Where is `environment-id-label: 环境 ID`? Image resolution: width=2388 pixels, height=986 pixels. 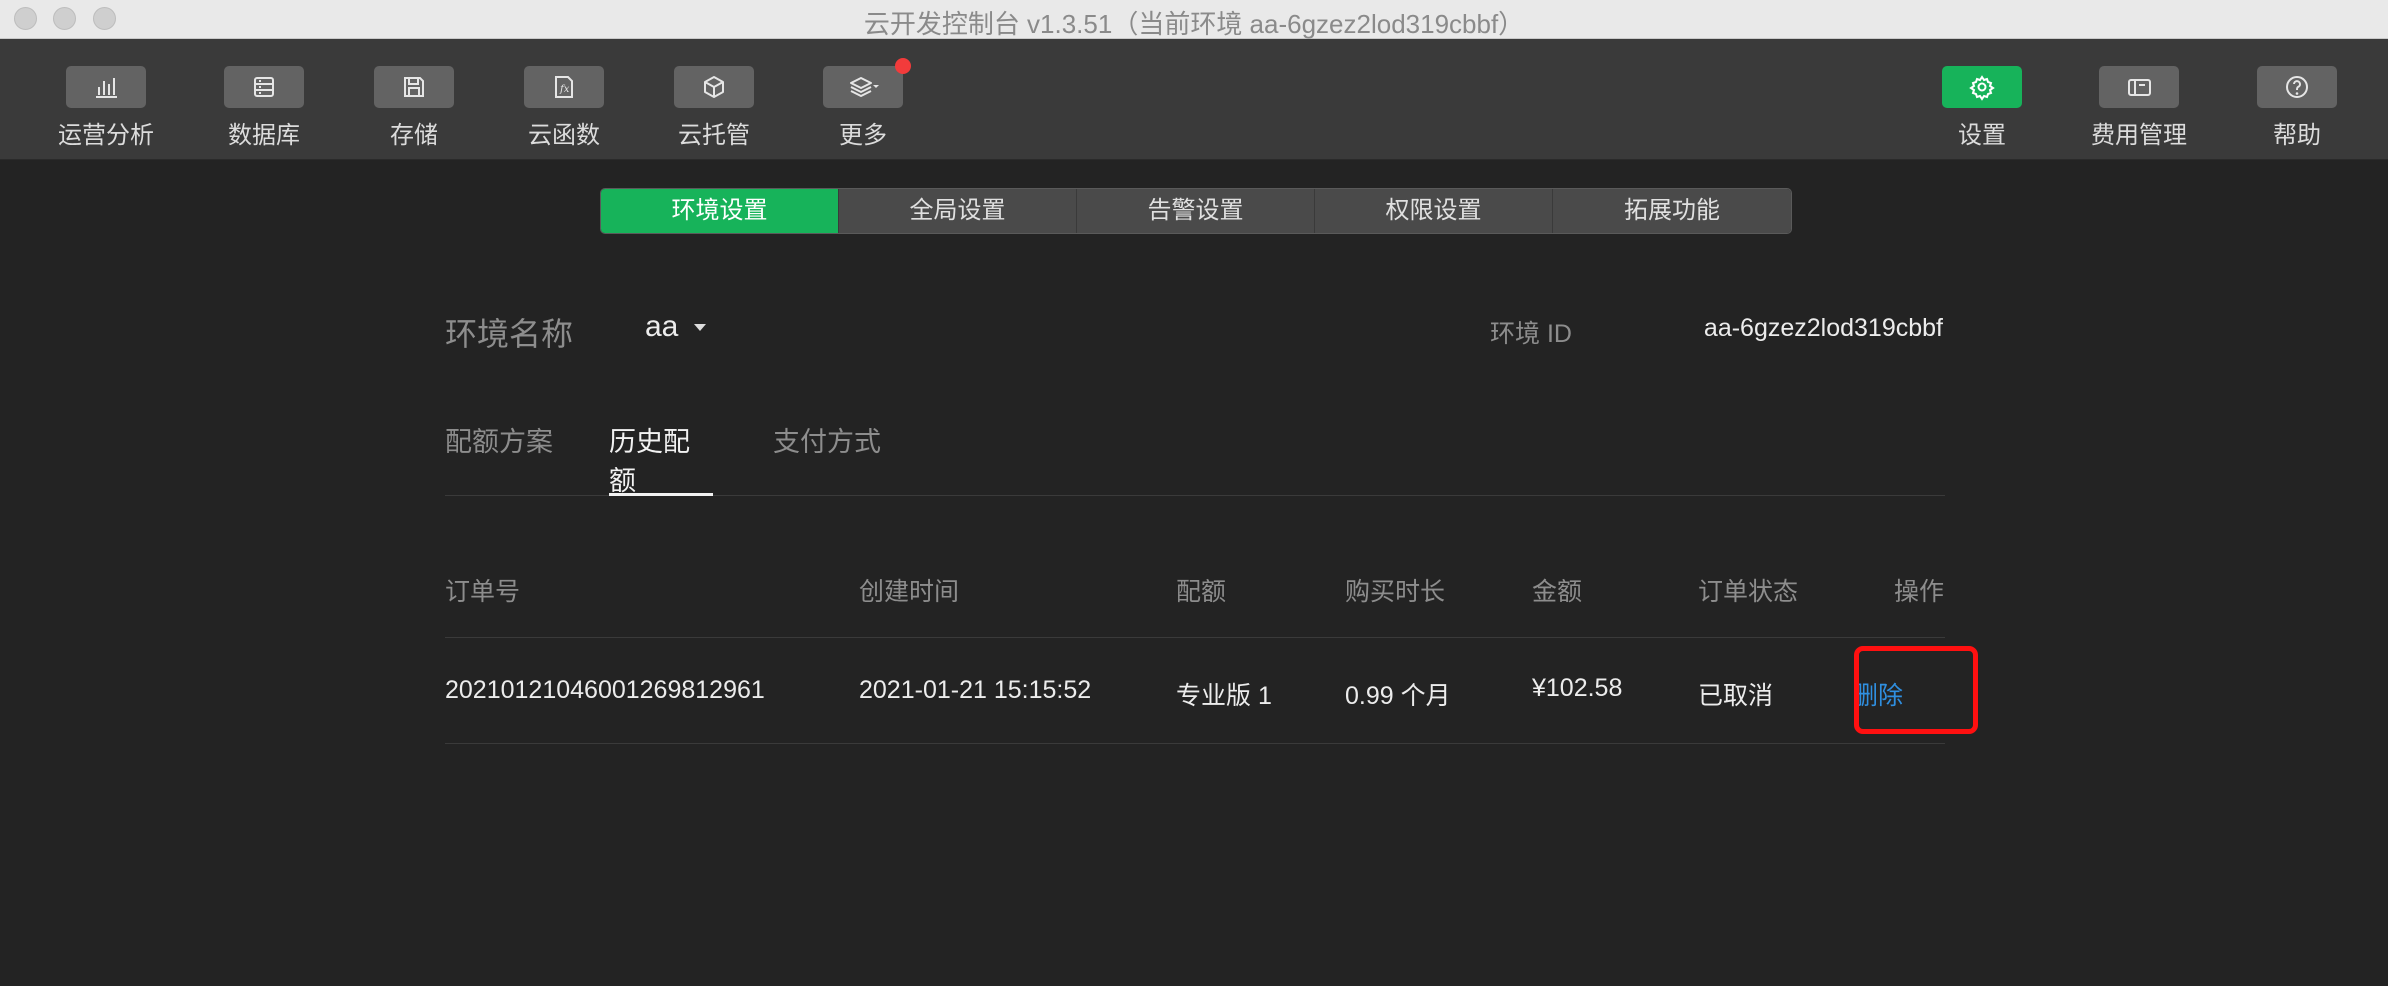
environment-id-label: 环境 ID is located at coordinates (1531, 334).